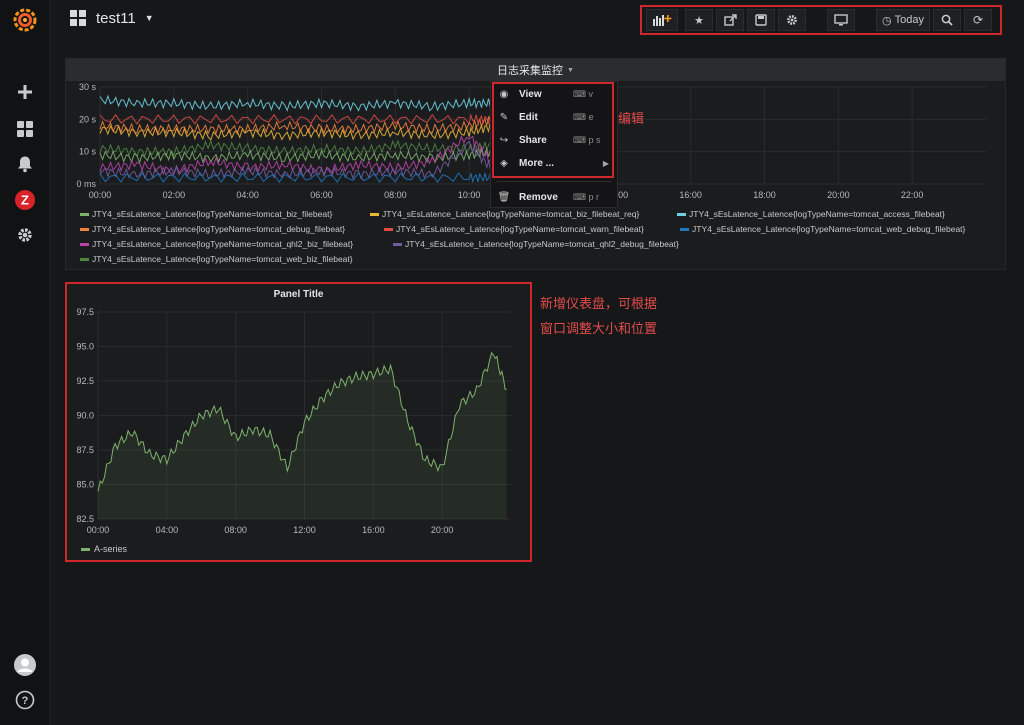  Describe the element at coordinates (88, 119) in the screenshot. I see `y-tick-label: 20 s` at that location.